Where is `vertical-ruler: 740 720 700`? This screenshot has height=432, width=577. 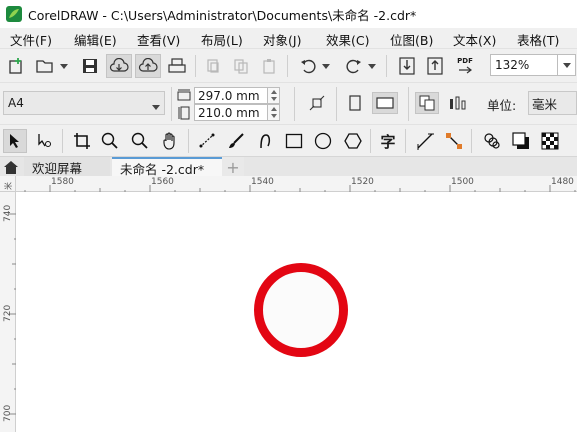 vertical-ruler: 740 720 700 is located at coordinates (8, 312).